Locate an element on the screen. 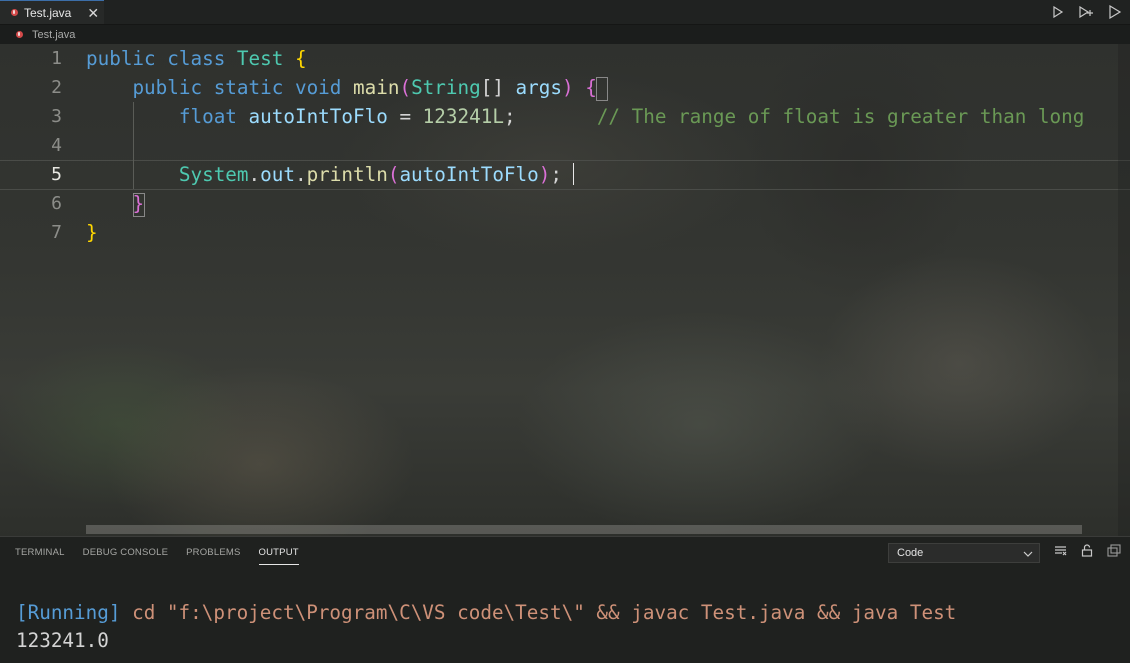 The width and height of the screenshot is (1130, 663). token-class: System is located at coordinates (213, 174).